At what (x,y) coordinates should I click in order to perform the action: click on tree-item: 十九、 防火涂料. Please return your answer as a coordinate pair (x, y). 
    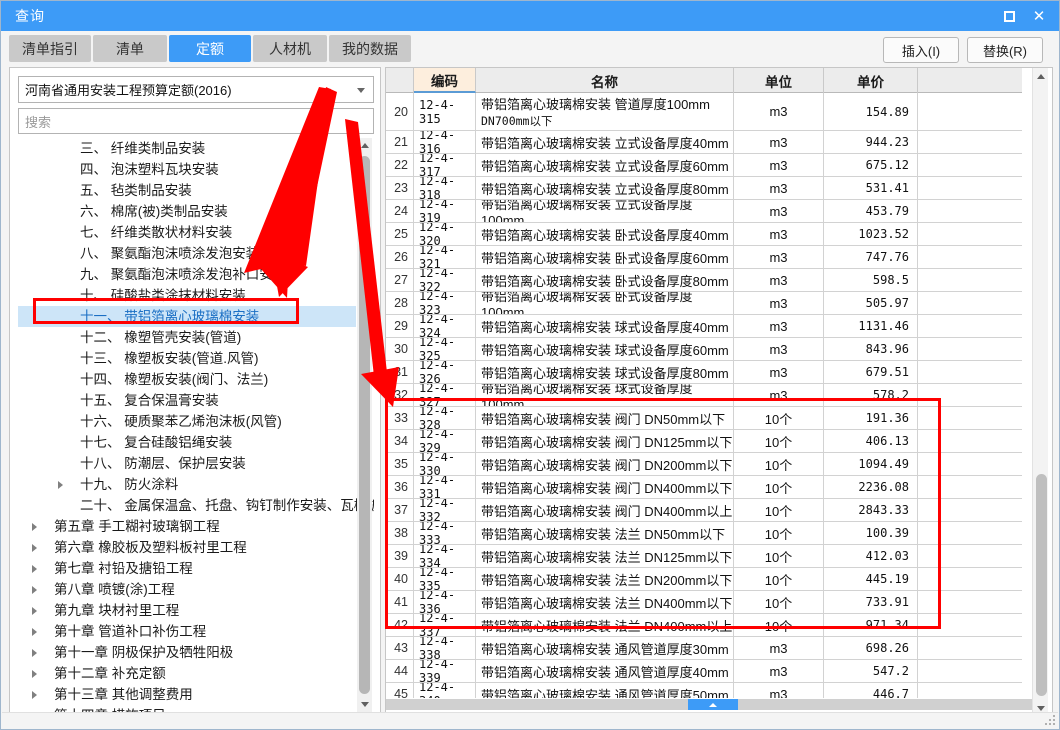
    Looking at the image, I should click on (187, 484).